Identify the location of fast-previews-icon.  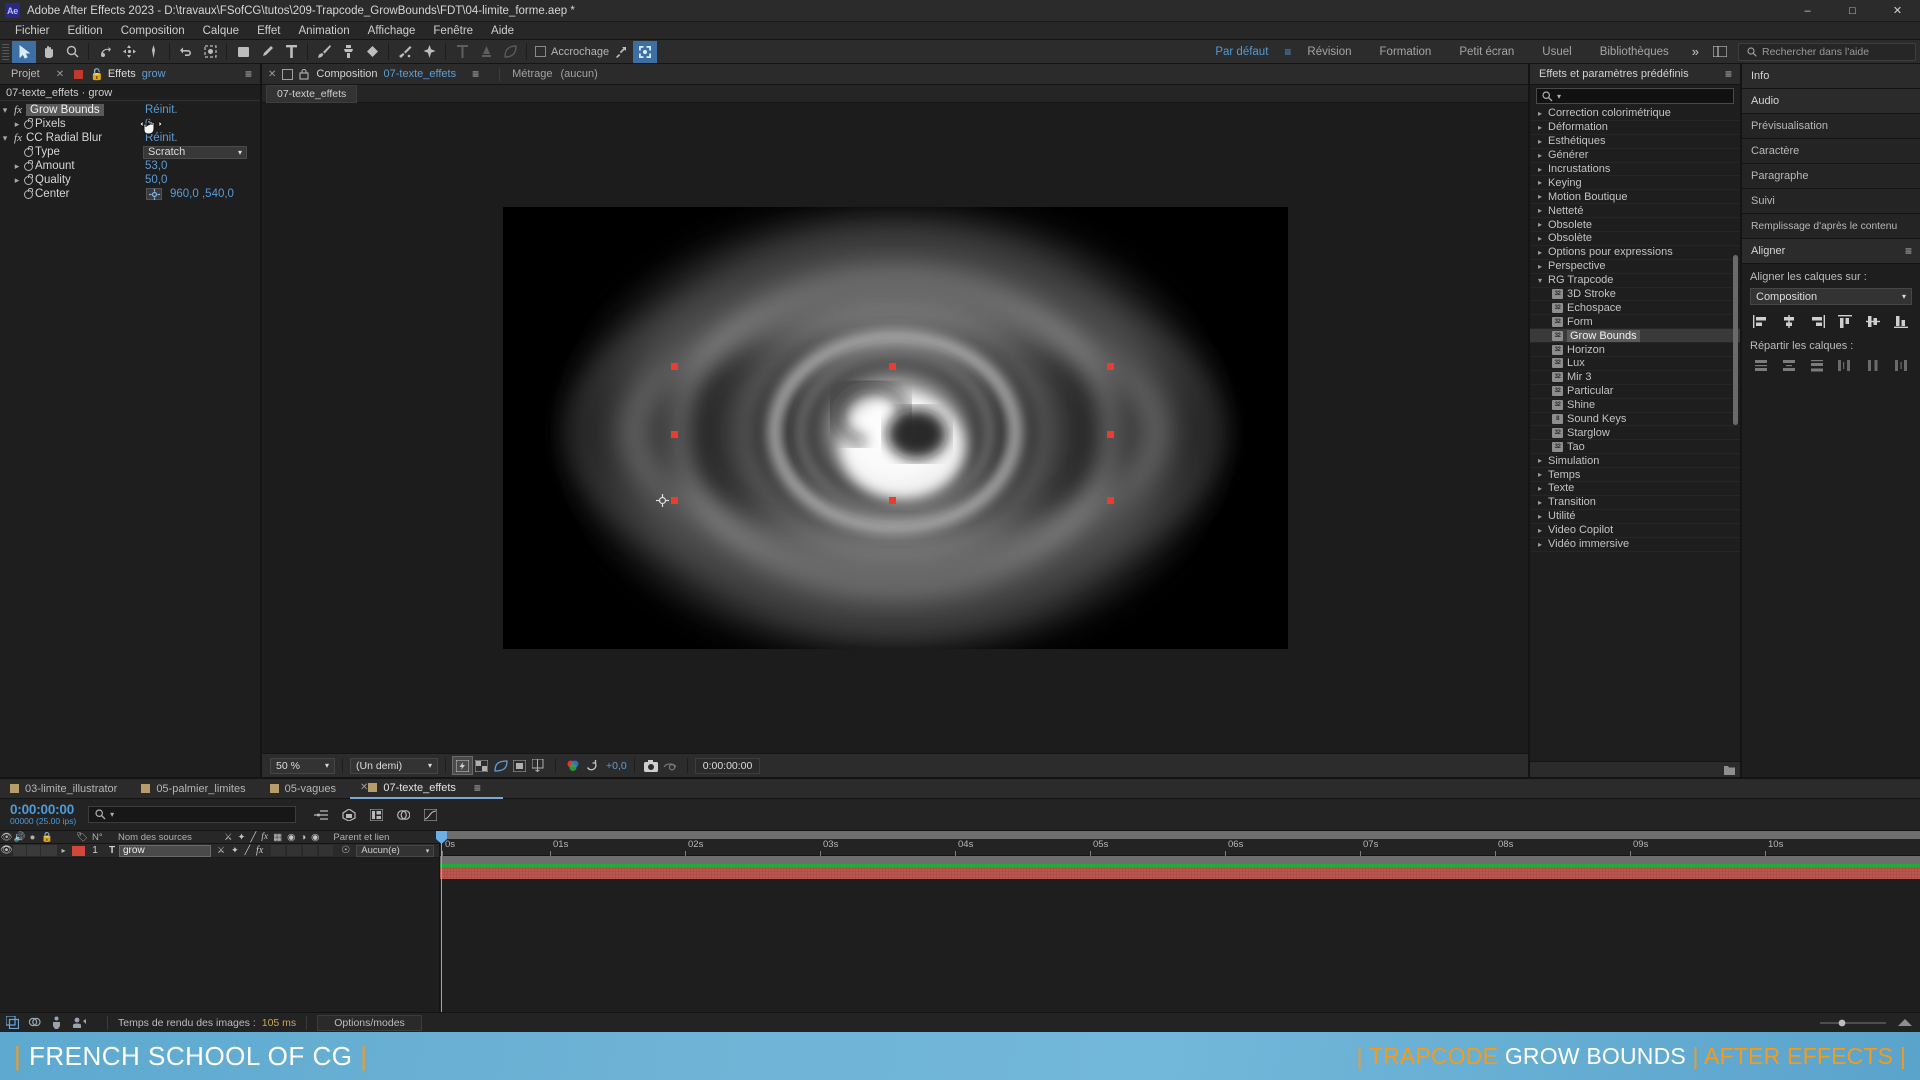
(462, 765).